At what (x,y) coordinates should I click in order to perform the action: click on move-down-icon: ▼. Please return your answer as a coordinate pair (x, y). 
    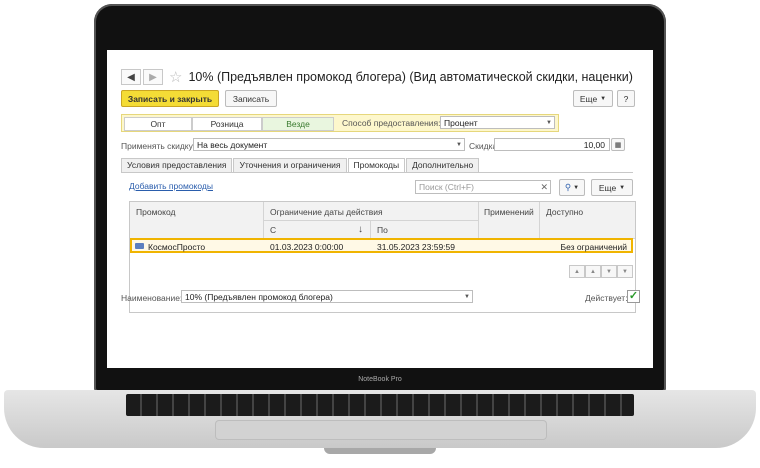
    Looking at the image, I should click on (609, 271).